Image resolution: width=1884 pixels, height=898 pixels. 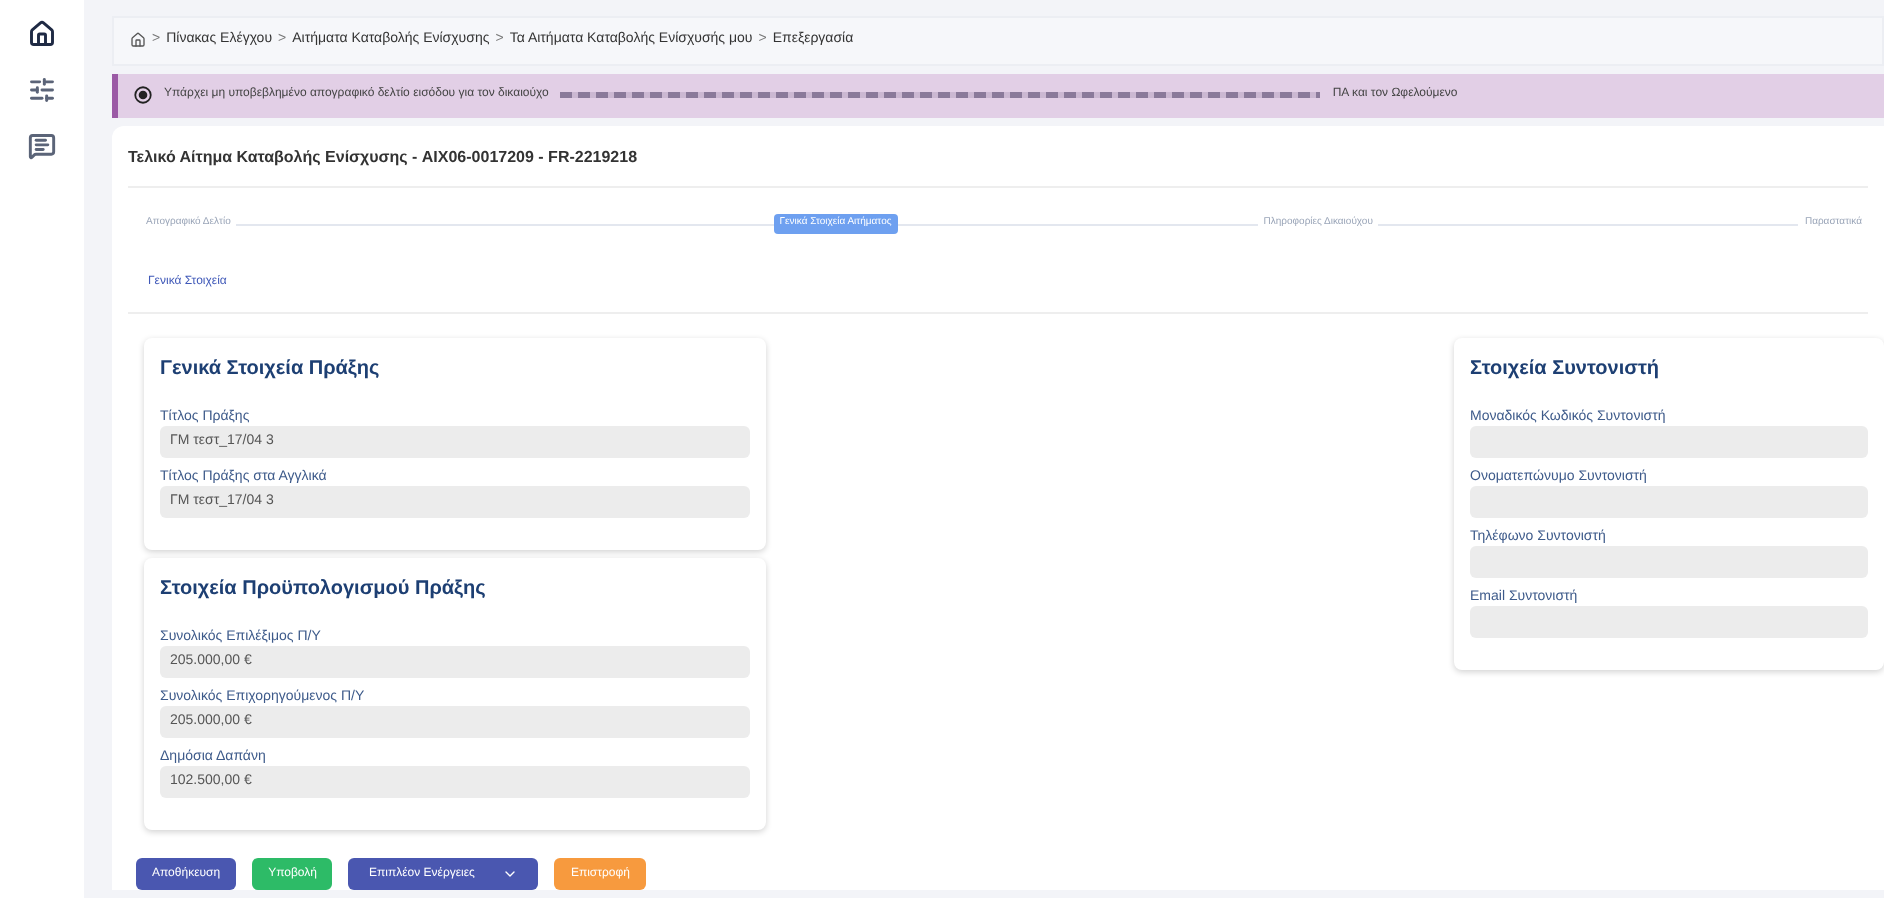 What do you see at coordinates (510, 874) in the screenshot?
I see `caret-icon` at bounding box center [510, 874].